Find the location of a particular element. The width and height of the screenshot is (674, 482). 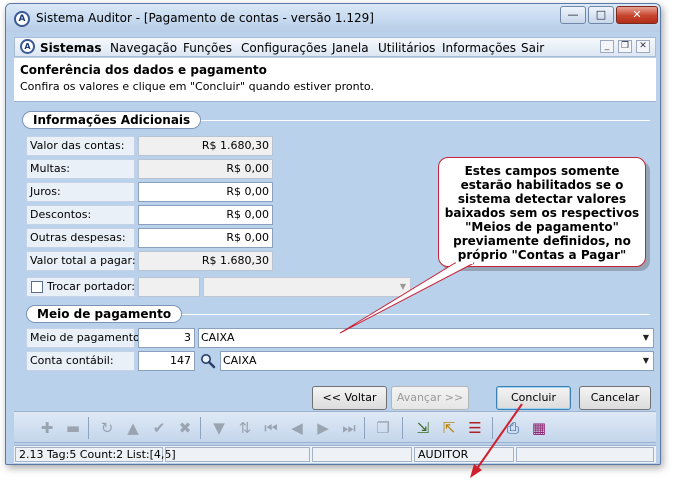

minimize-button: — is located at coordinates (573, 15).